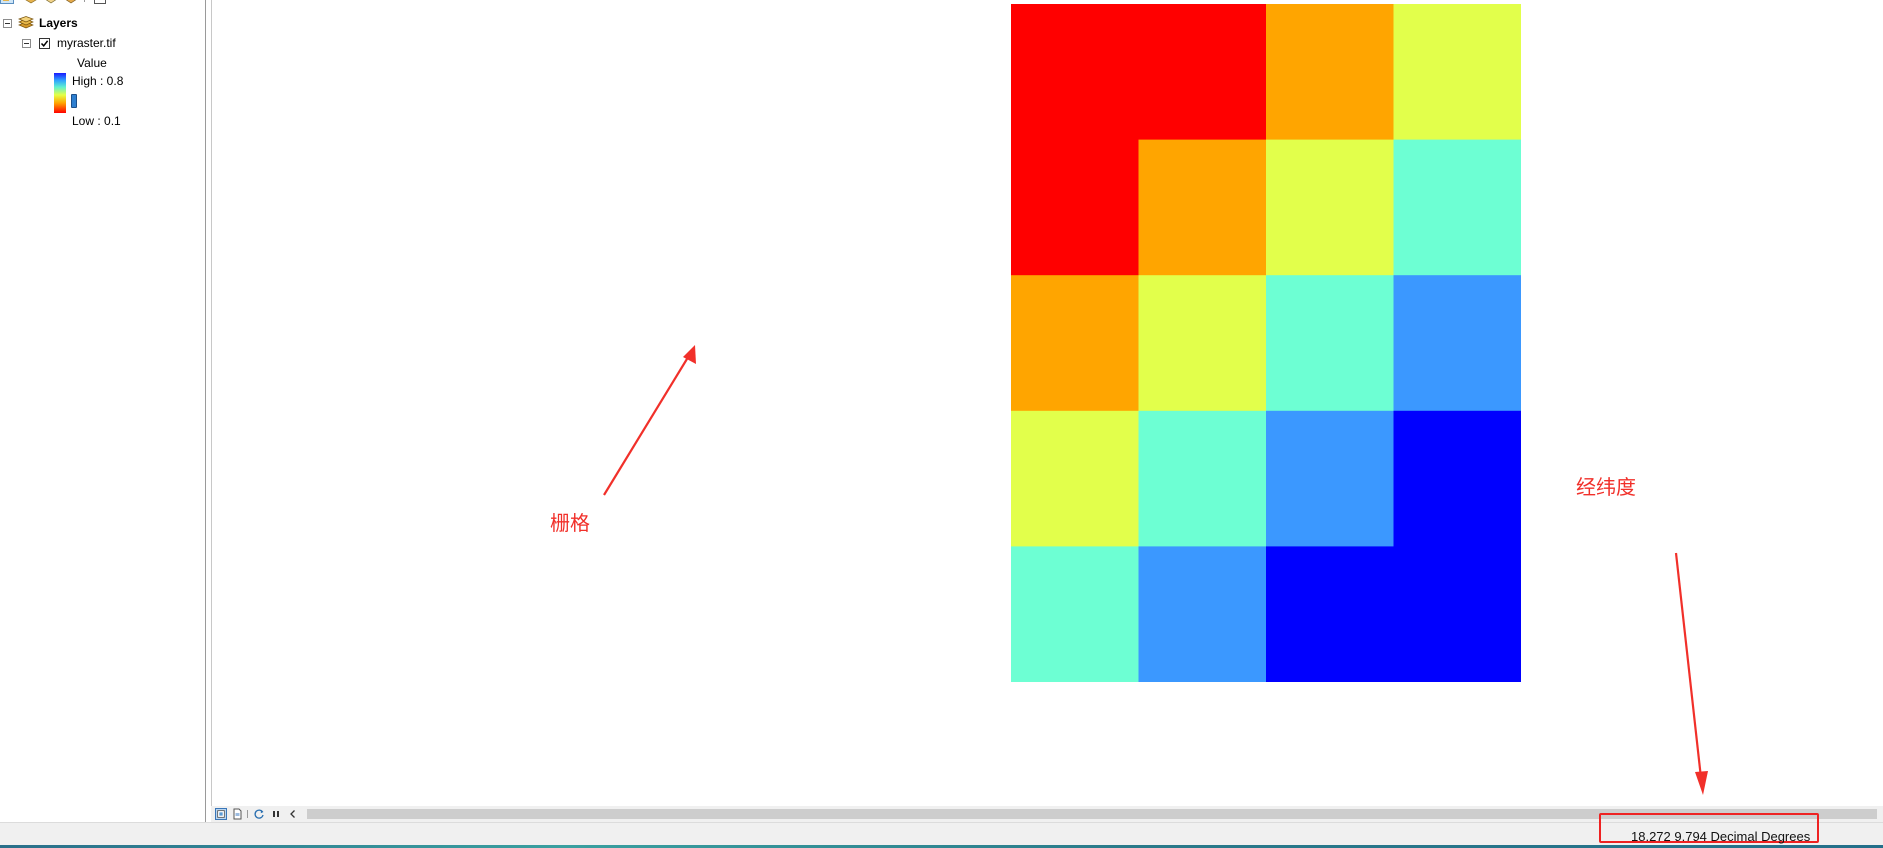 The height and width of the screenshot is (848, 1883). What do you see at coordinates (221, 814) in the screenshot?
I see `data-view-icon` at bounding box center [221, 814].